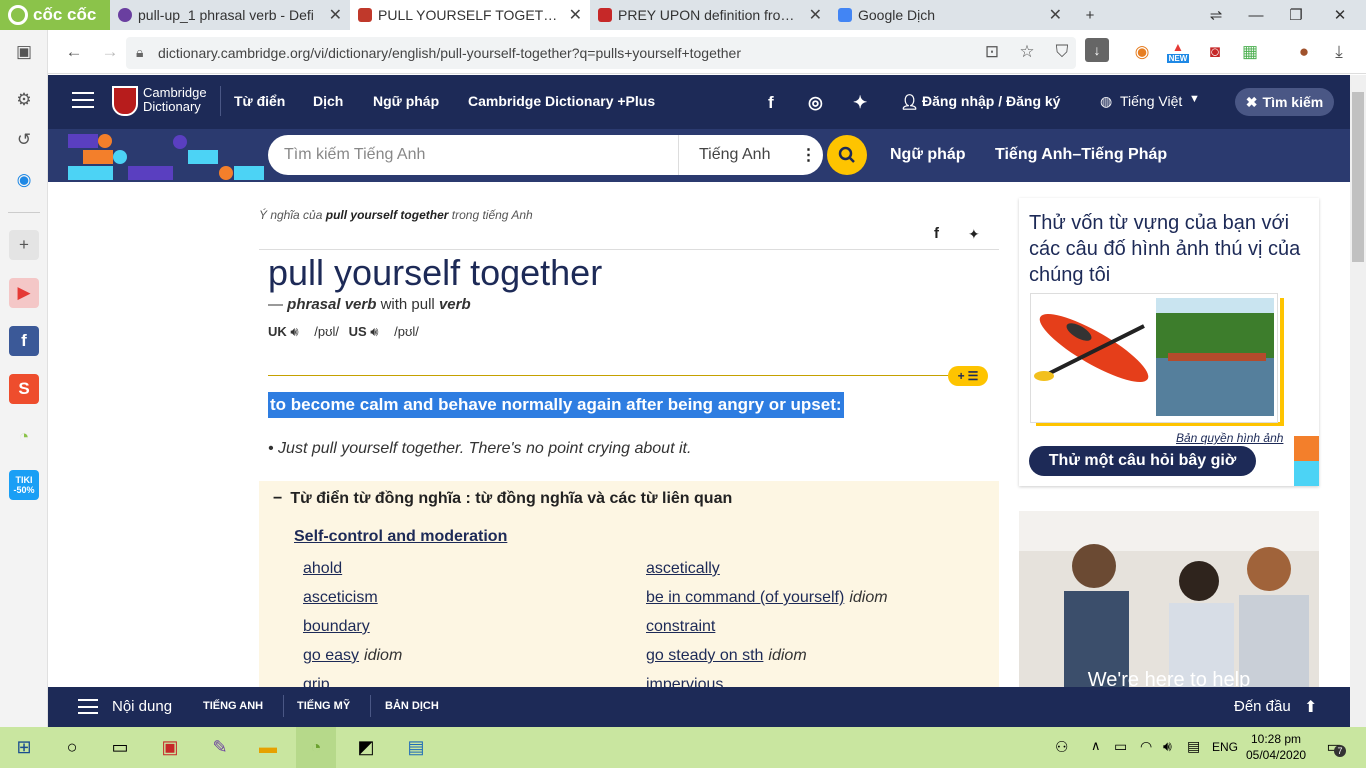  What do you see at coordinates (323, 706) in the screenshot?
I see `tab-american: TIẾNG MỸ` at bounding box center [323, 706].